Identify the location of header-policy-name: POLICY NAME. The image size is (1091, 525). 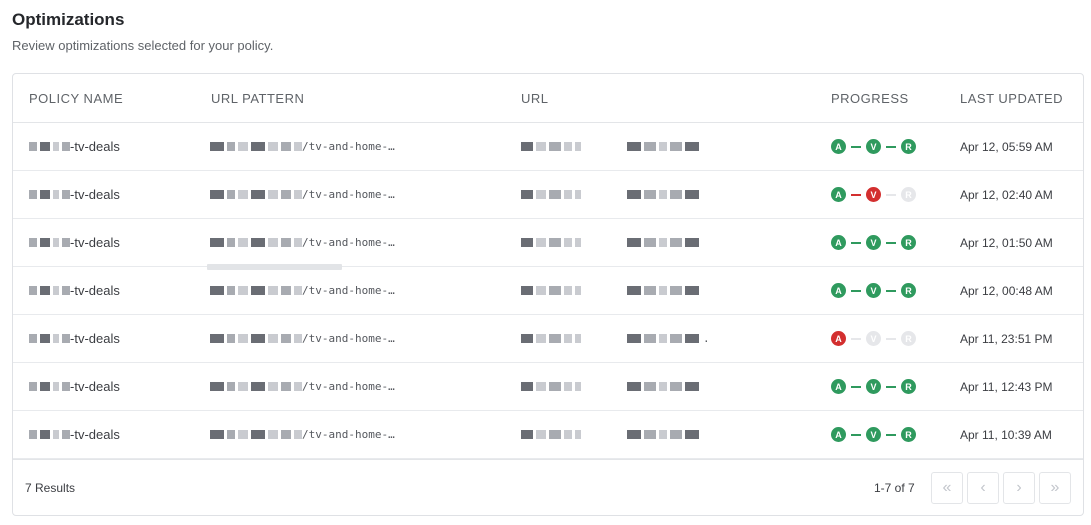
(76, 98).